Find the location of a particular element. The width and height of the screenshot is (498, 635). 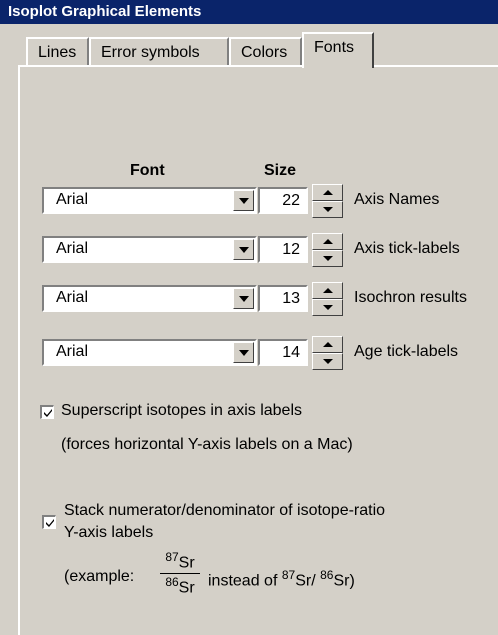

isochron-results-size-spinner is located at coordinates (327, 299).